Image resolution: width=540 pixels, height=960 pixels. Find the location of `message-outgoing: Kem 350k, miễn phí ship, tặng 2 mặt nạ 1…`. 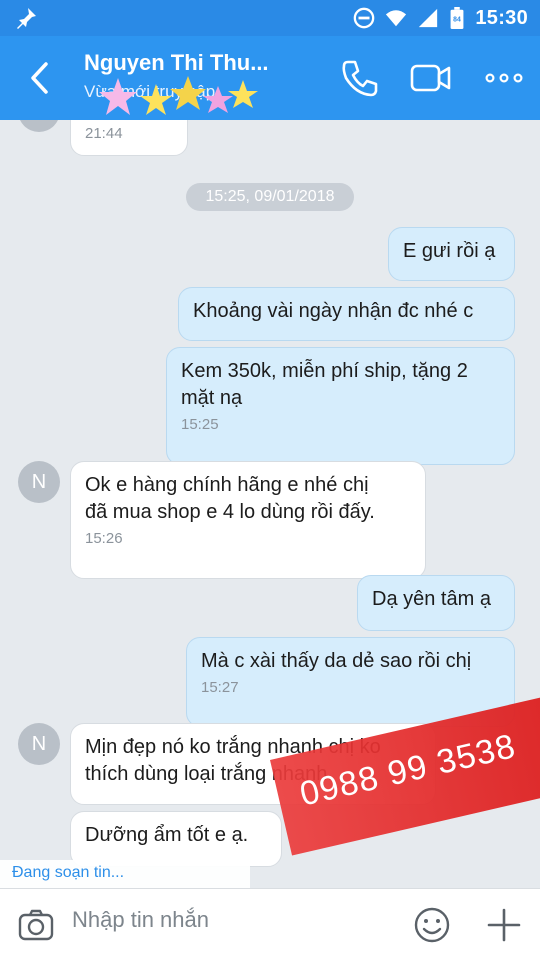

message-outgoing: Kem 350k, miễn phí ship, tặng 2 mặt nạ 1… is located at coordinates (340, 406).